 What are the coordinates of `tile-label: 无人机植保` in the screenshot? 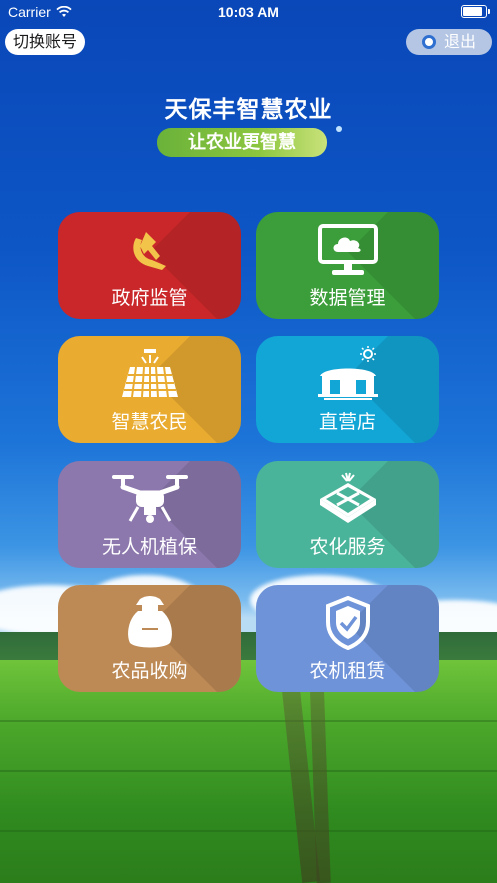 It's located at (149, 547).